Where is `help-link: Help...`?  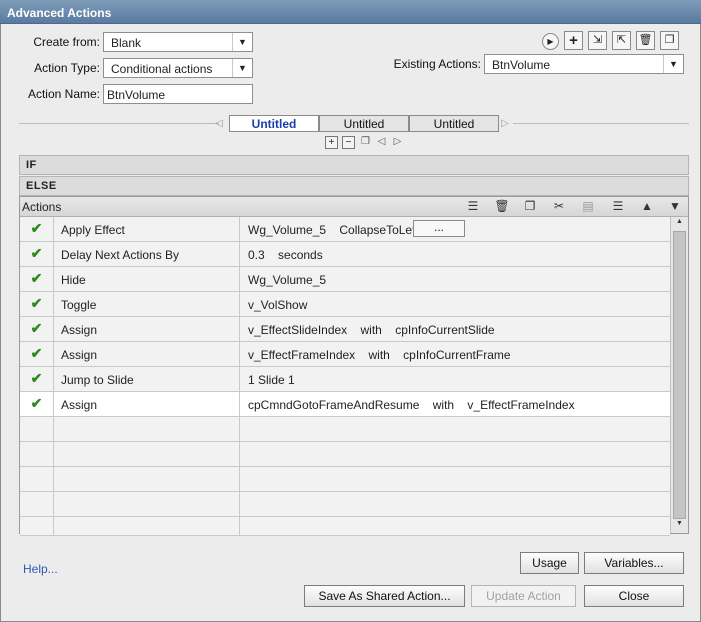 help-link: Help... is located at coordinates (40, 569).